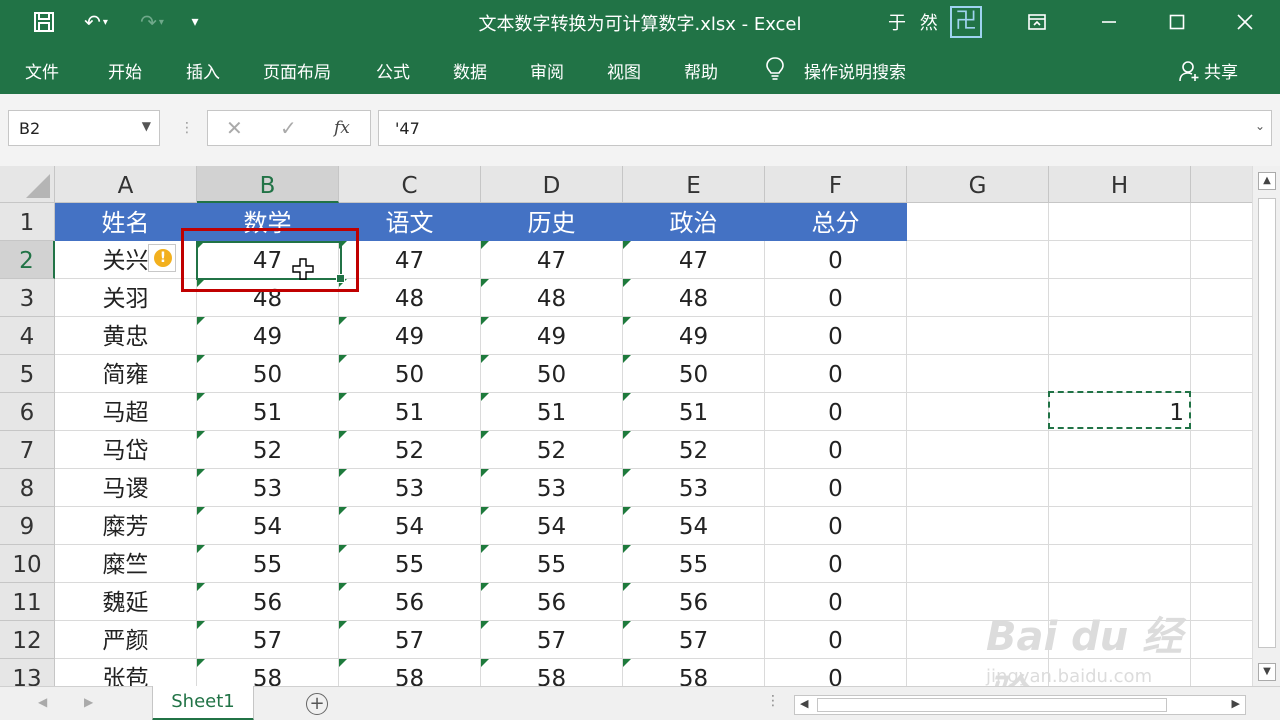 The image size is (1280, 720). I want to click on tab-data: 数据, so click(470, 70).